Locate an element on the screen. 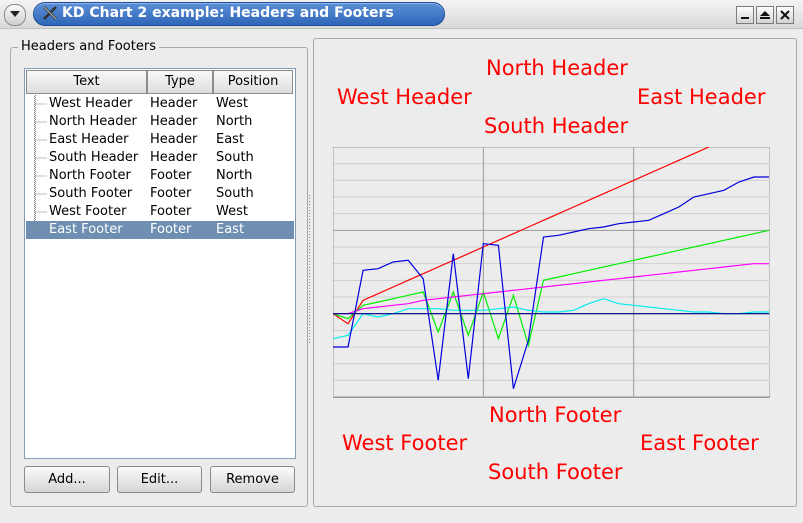 Image resolution: width=803 pixels, height=523 pixels. list-item: South Footer Footer South is located at coordinates (160, 194).